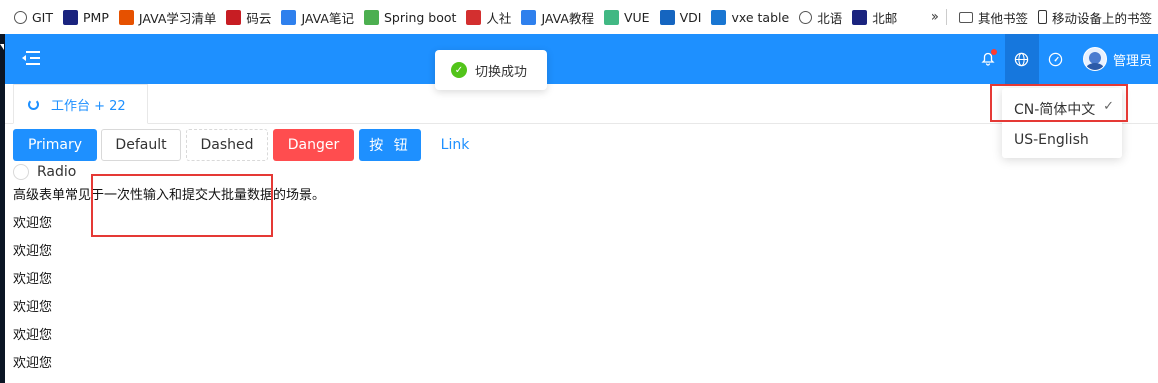 The width and height of the screenshot is (1158, 383). Describe the element at coordinates (581, 104) in the screenshot. I see `tab-bar: 工作台 + 22` at that location.